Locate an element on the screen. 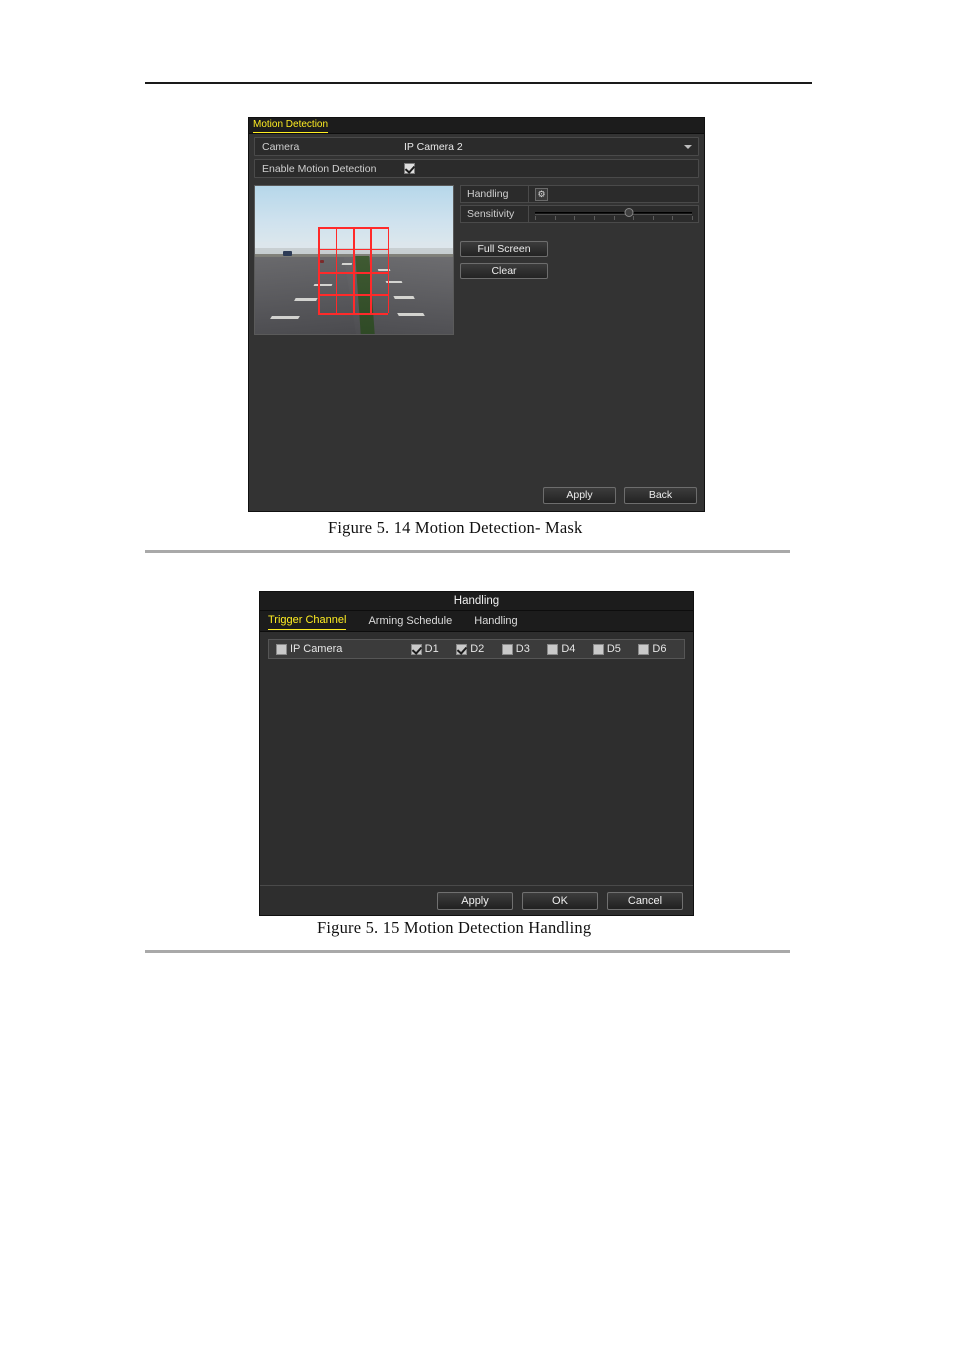  channel-d4: D4 is located at coordinates (570, 649).